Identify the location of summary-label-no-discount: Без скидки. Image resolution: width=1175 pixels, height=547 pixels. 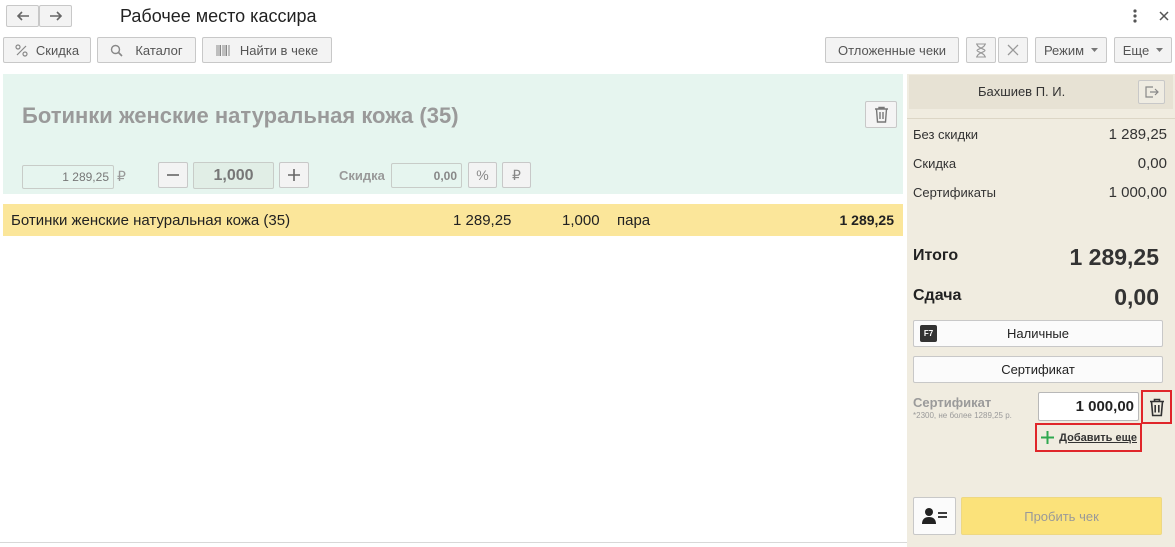
(946, 134).